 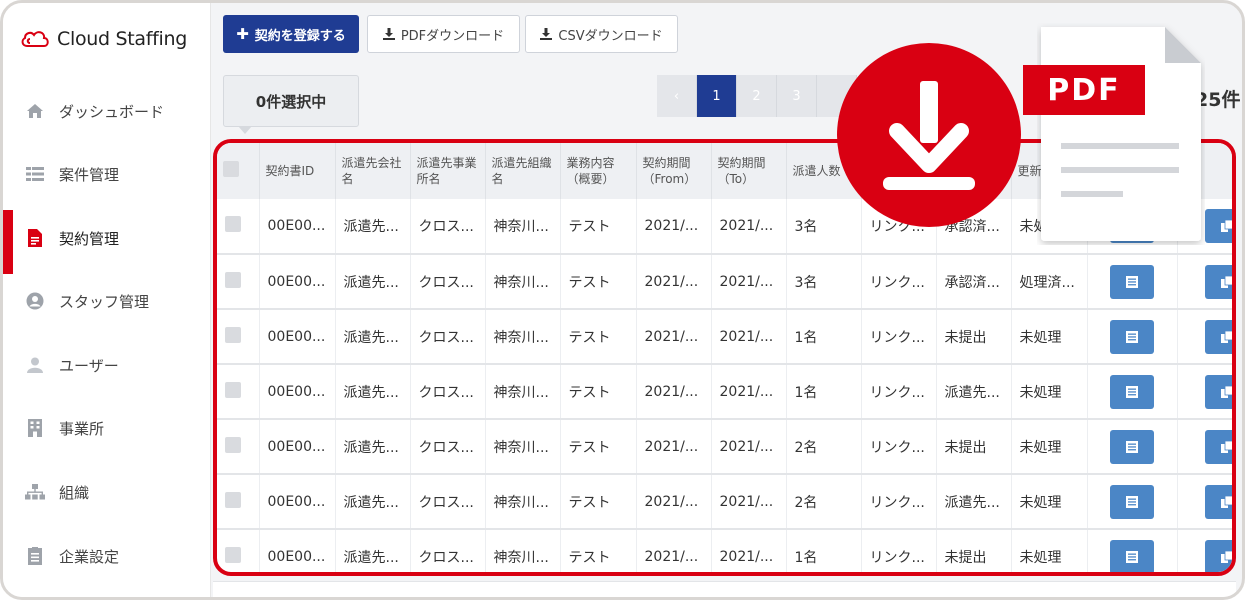 I want to click on sidebar-item-label: 契約管理, so click(x=89, y=238).